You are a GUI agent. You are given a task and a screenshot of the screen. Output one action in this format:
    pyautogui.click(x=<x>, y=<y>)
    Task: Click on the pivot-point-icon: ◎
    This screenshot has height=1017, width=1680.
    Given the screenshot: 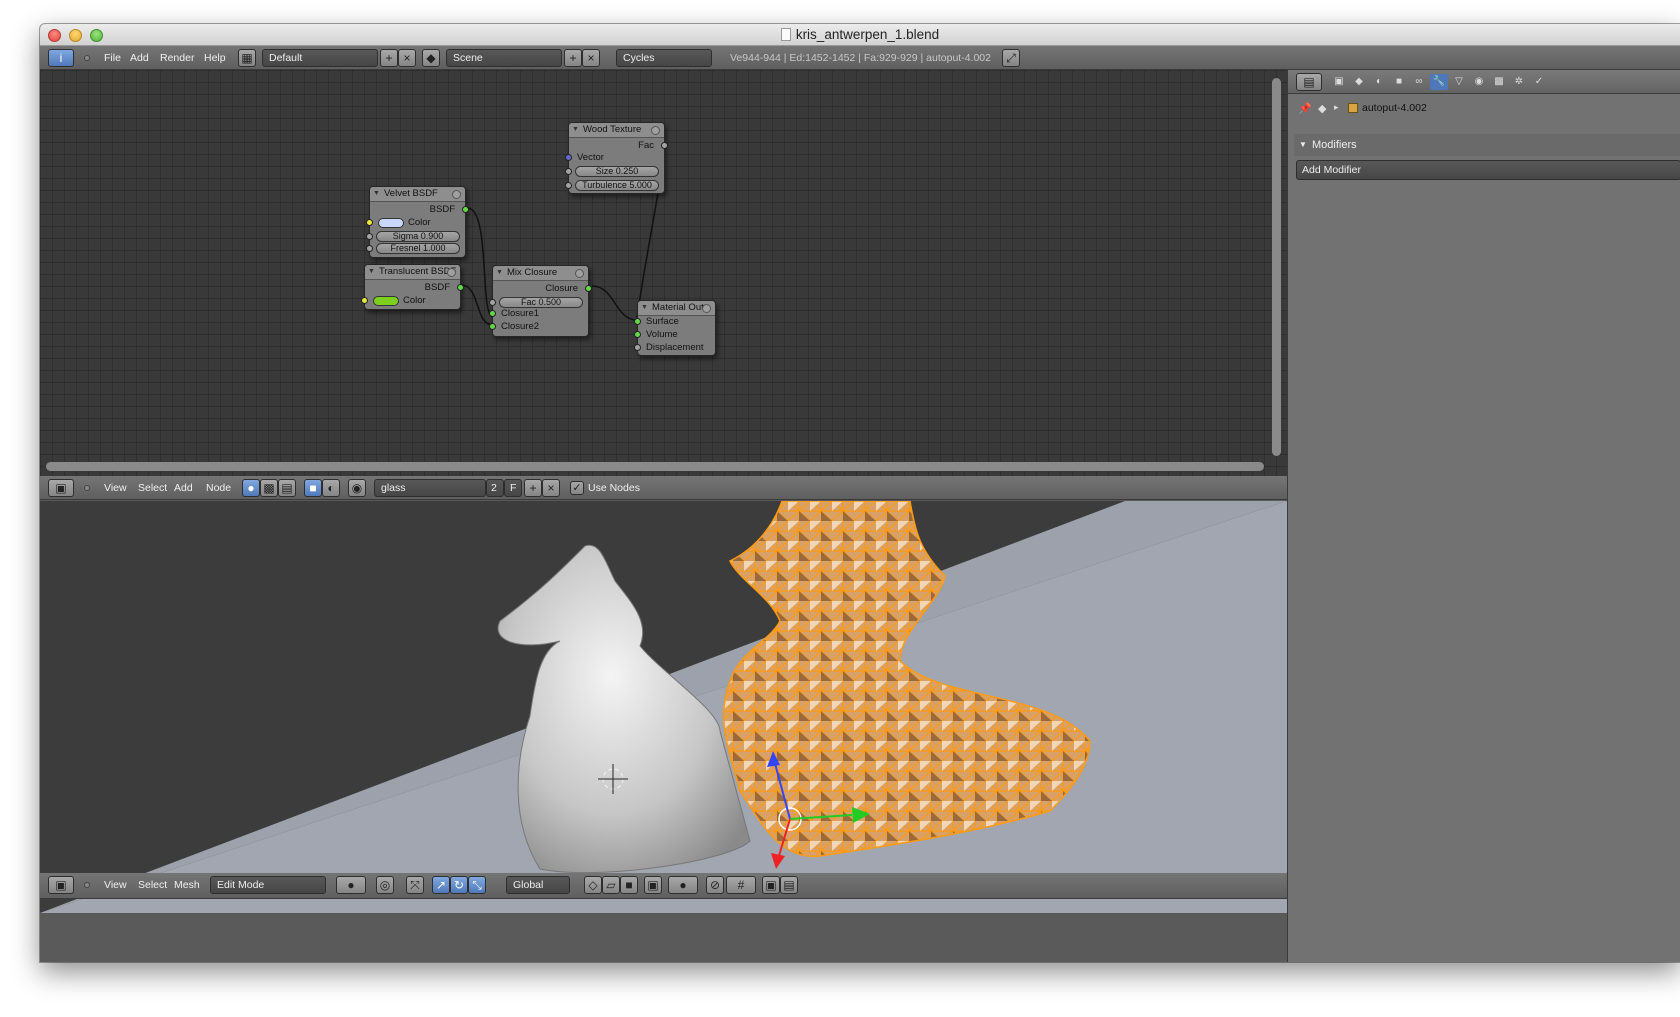 What is the action you would take?
    pyautogui.click(x=385, y=885)
    